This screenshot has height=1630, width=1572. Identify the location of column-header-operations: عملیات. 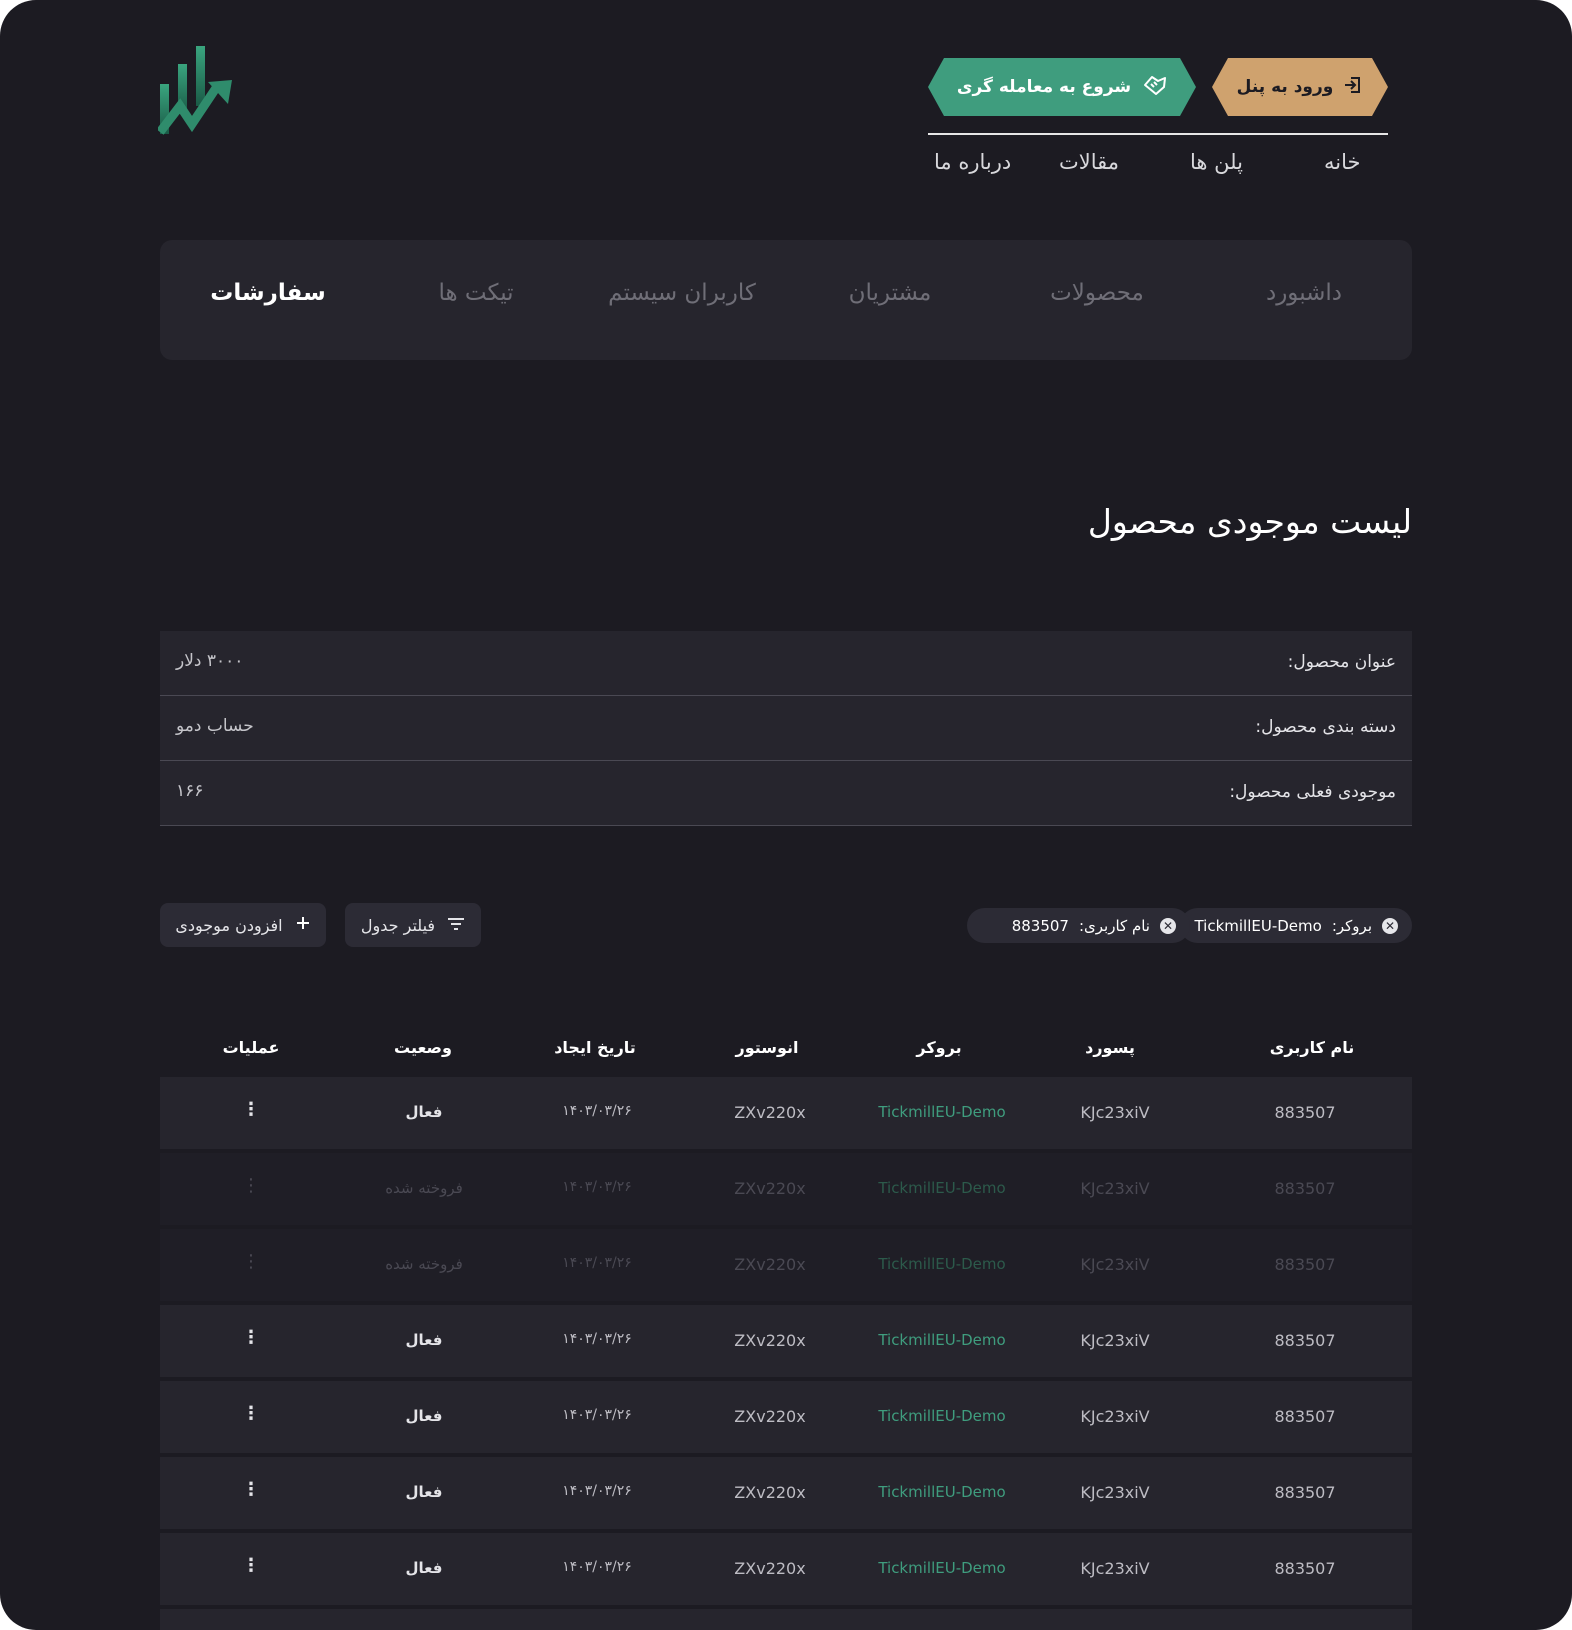
(251, 1047).